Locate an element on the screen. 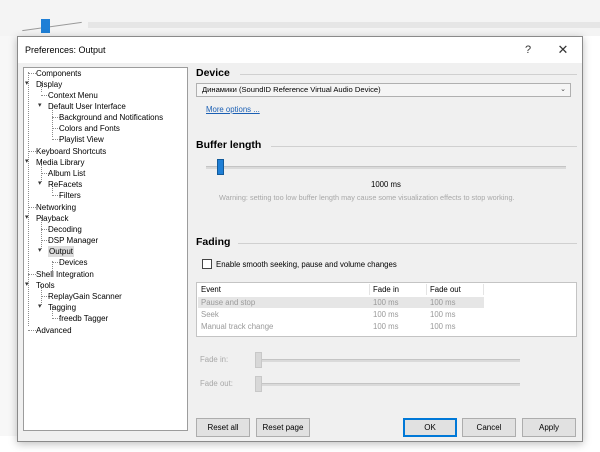 The image size is (600, 452). close-icon: ✕ is located at coordinates (563, 49).